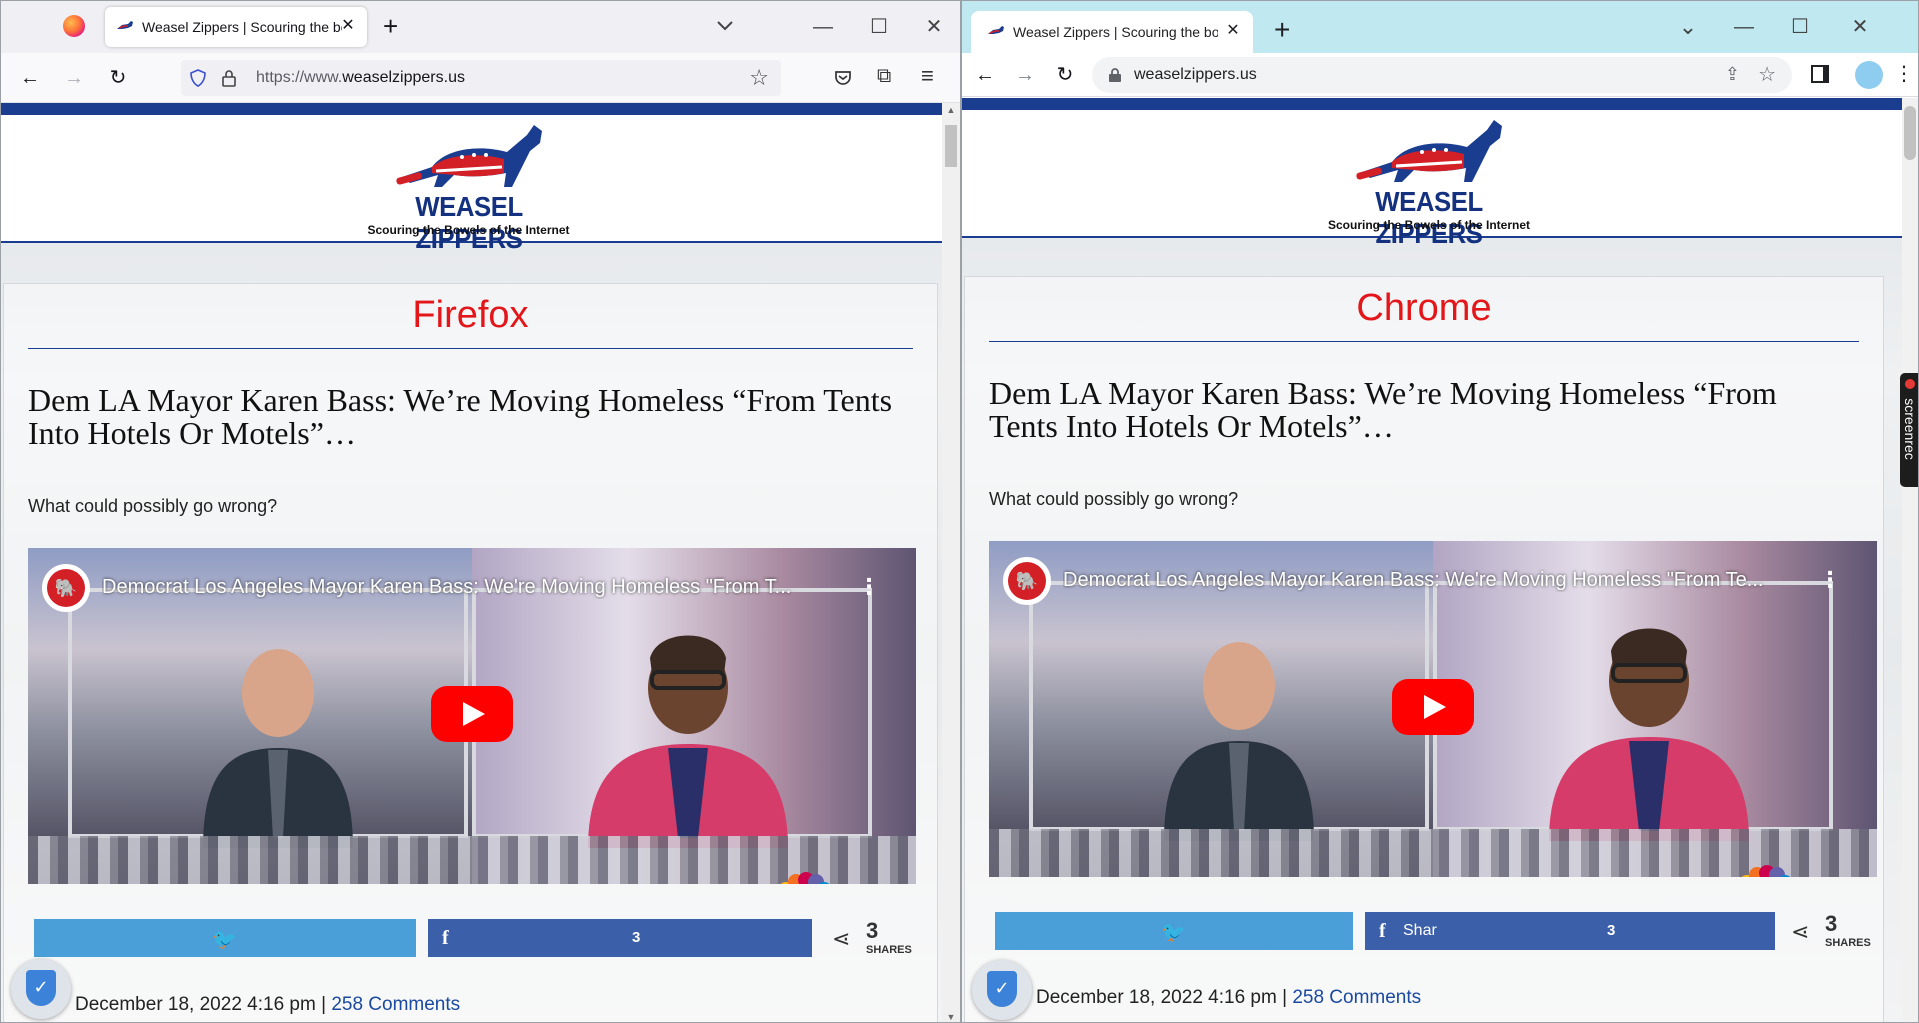  Describe the element at coordinates (1688, 27) in the screenshot. I see `tab-search-dropdown: ⌄` at that location.